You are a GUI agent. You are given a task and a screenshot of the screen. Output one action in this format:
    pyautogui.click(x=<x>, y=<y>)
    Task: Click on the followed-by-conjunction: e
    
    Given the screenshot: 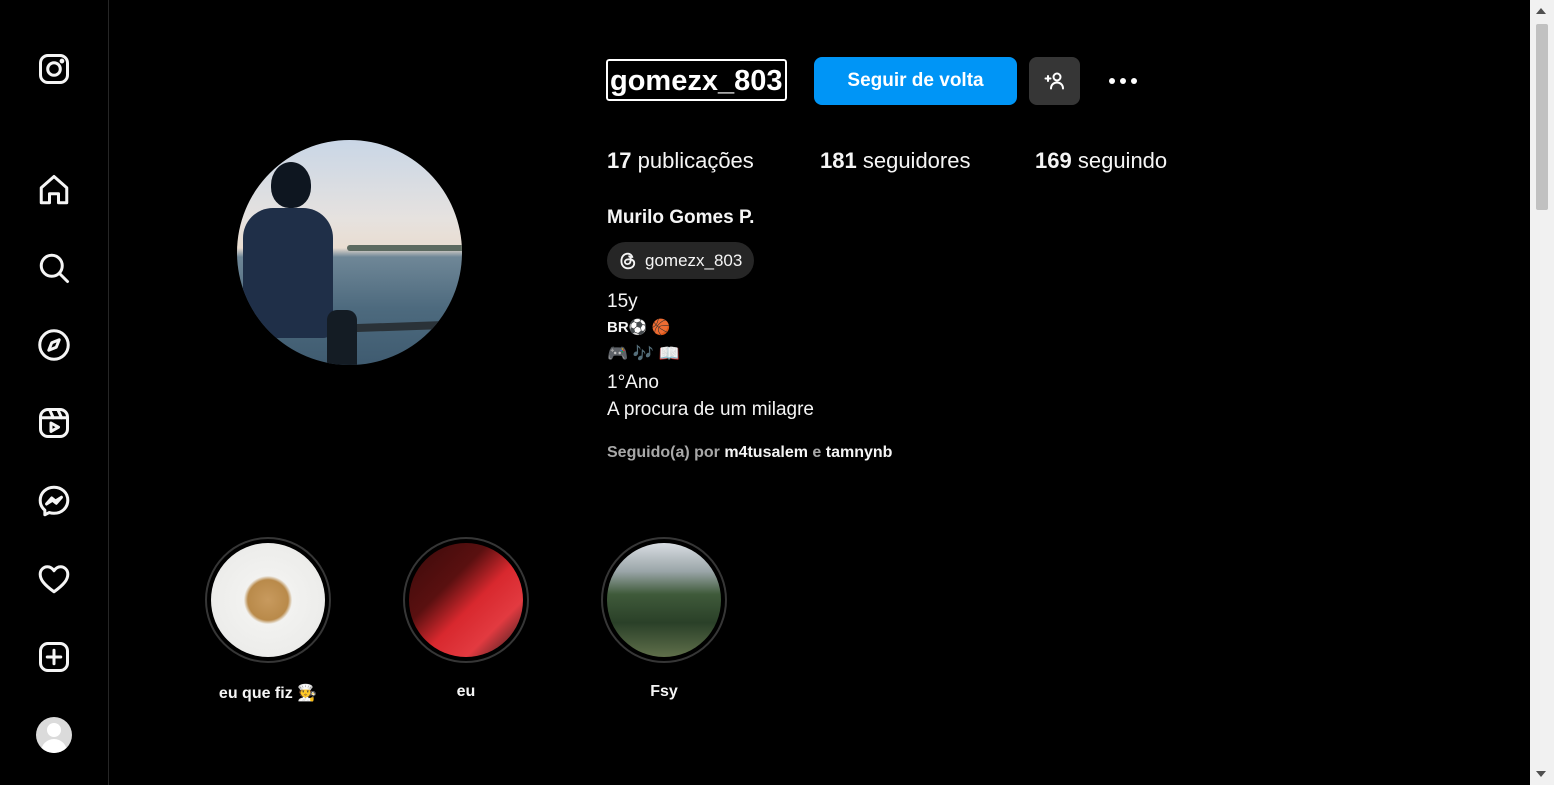 What is the action you would take?
    pyautogui.click(x=817, y=452)
    